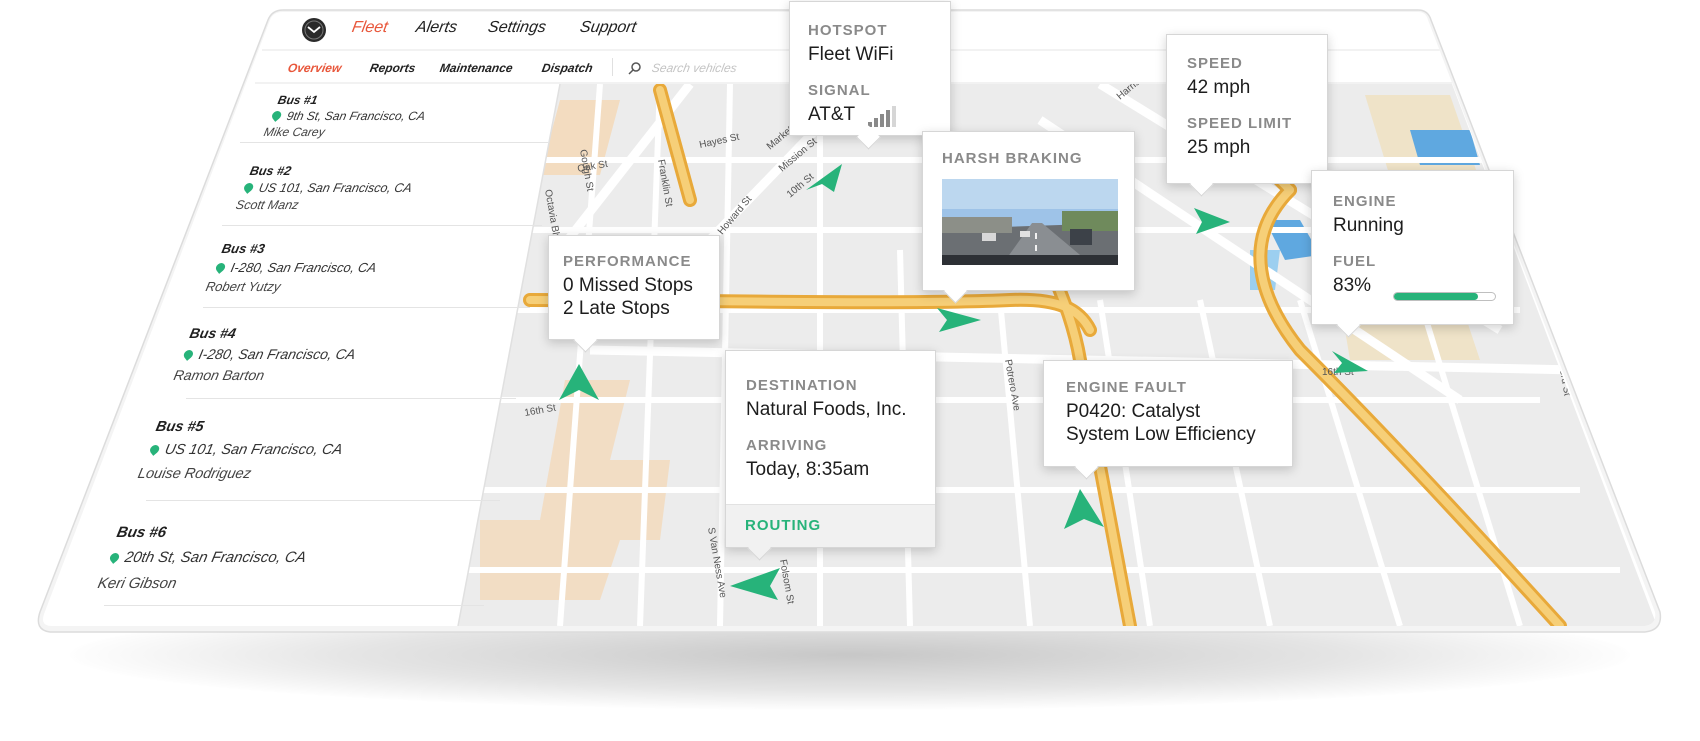 This screenshot has height=741, width=1700. Describe the element at coordinates (783, 525) in the screenshot. I see `routing-label: ROUTING` at that location.